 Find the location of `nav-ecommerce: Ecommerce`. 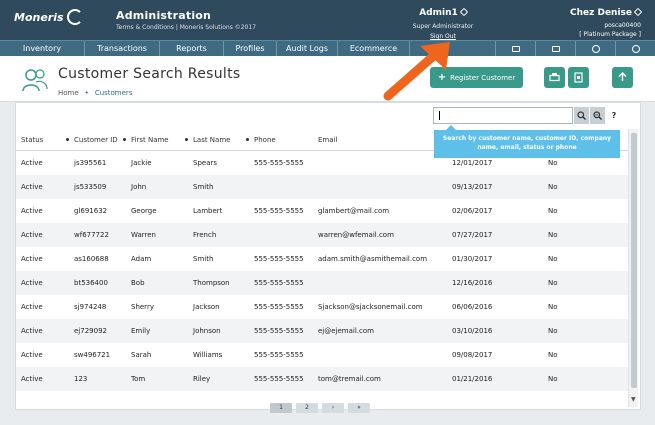

nav-ecommerce: Ecommerce is located at coordinates (374, 48).